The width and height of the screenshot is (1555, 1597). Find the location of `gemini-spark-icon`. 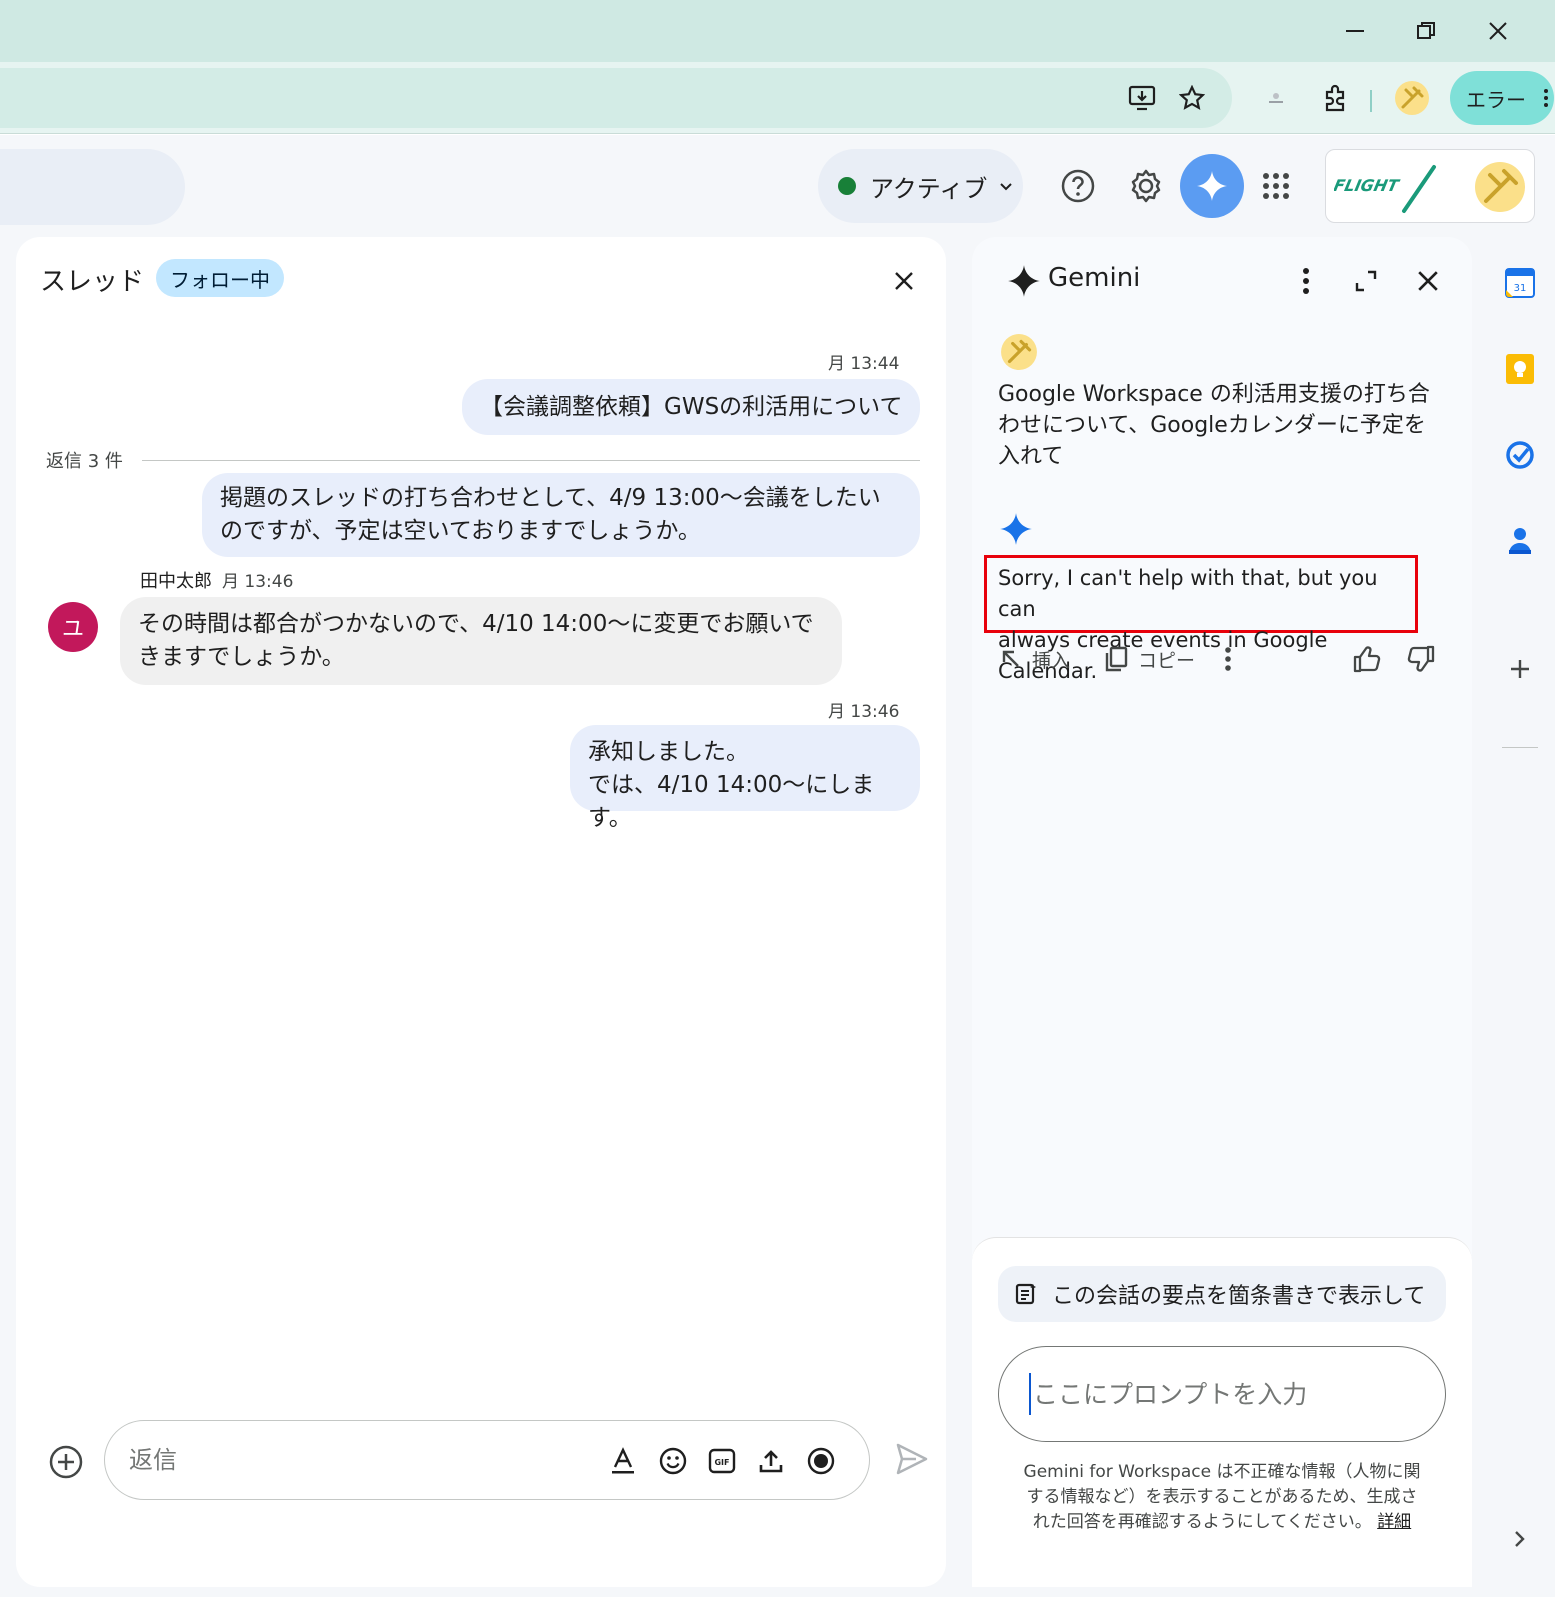

gemini-spark-icon is located at coordinates (1024, 281).